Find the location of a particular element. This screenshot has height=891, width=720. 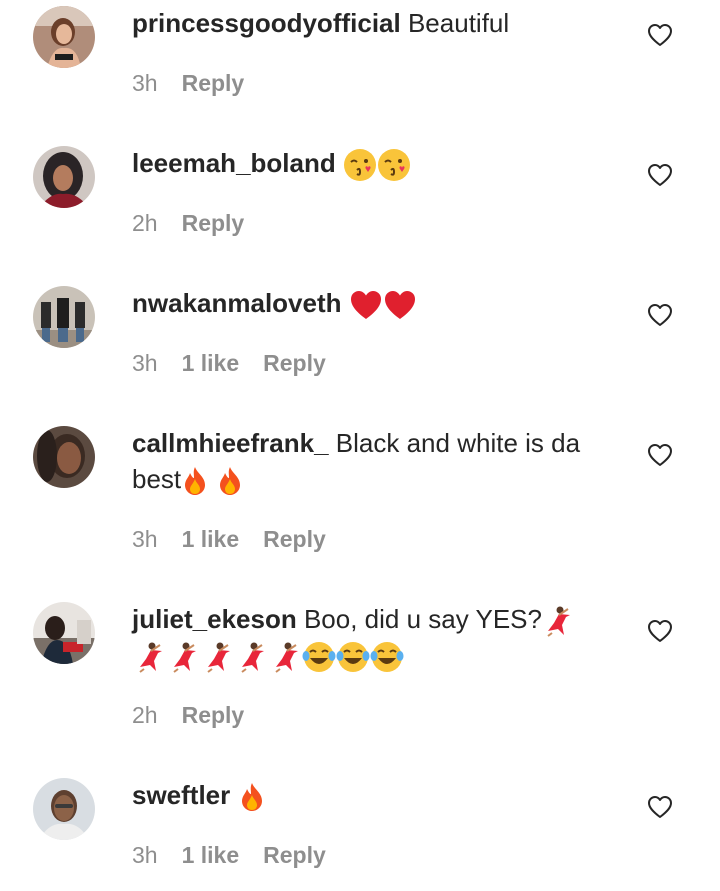

comment-body: sweftler is located at coordinates (372, 795).